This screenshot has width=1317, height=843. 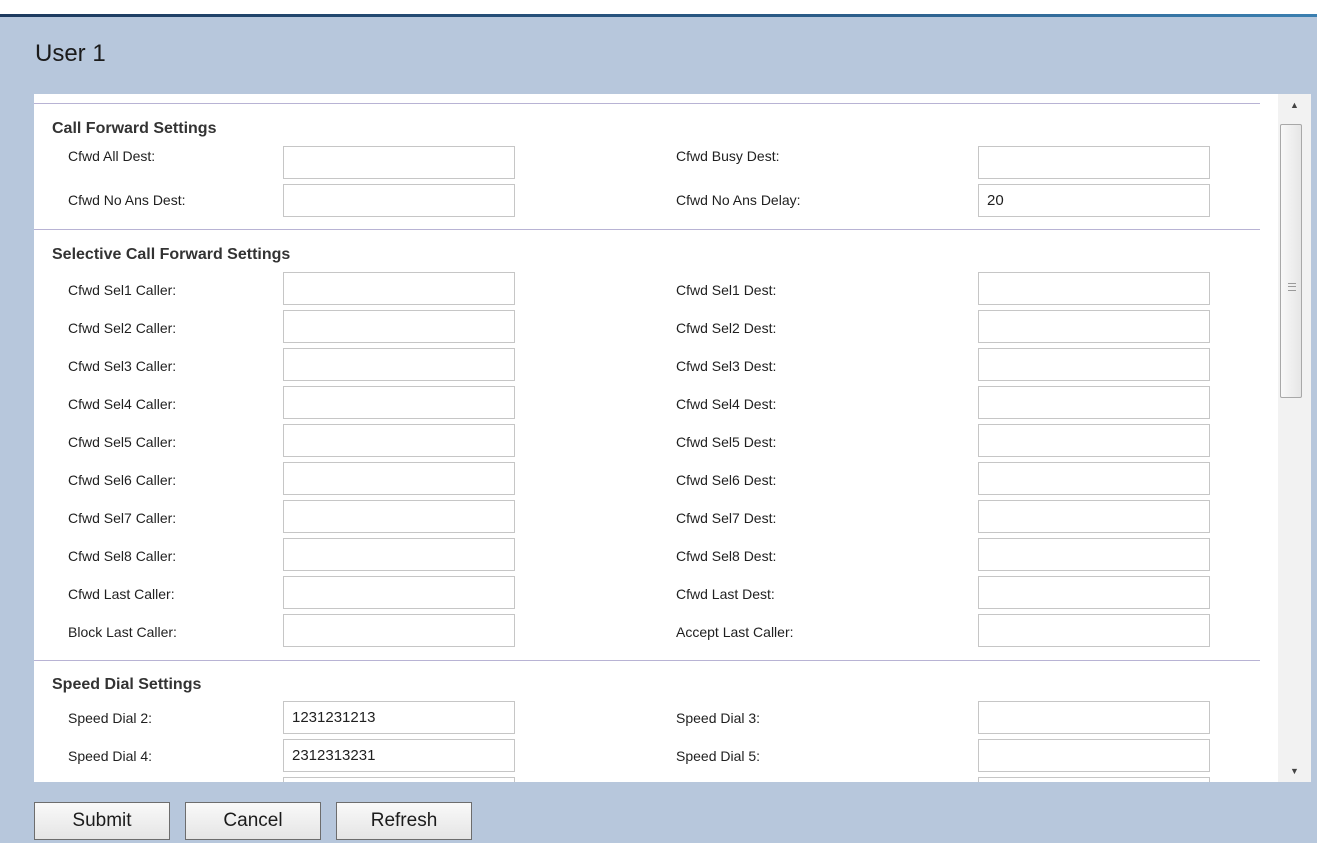 What do you see at coordinates (404, 821) in the screenshot?
I see `refresh-button: Refresh` at bounding box center [404, 821].